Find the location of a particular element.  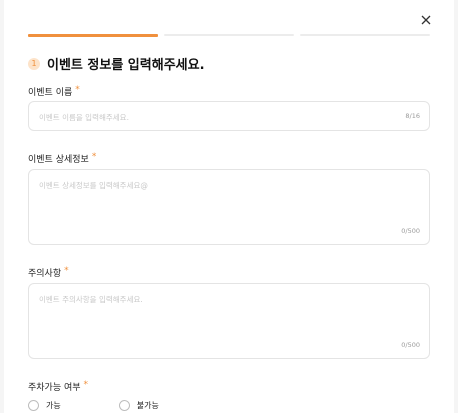

parking-option-unavailable: 불가능 is located at coordinates (138, 405).